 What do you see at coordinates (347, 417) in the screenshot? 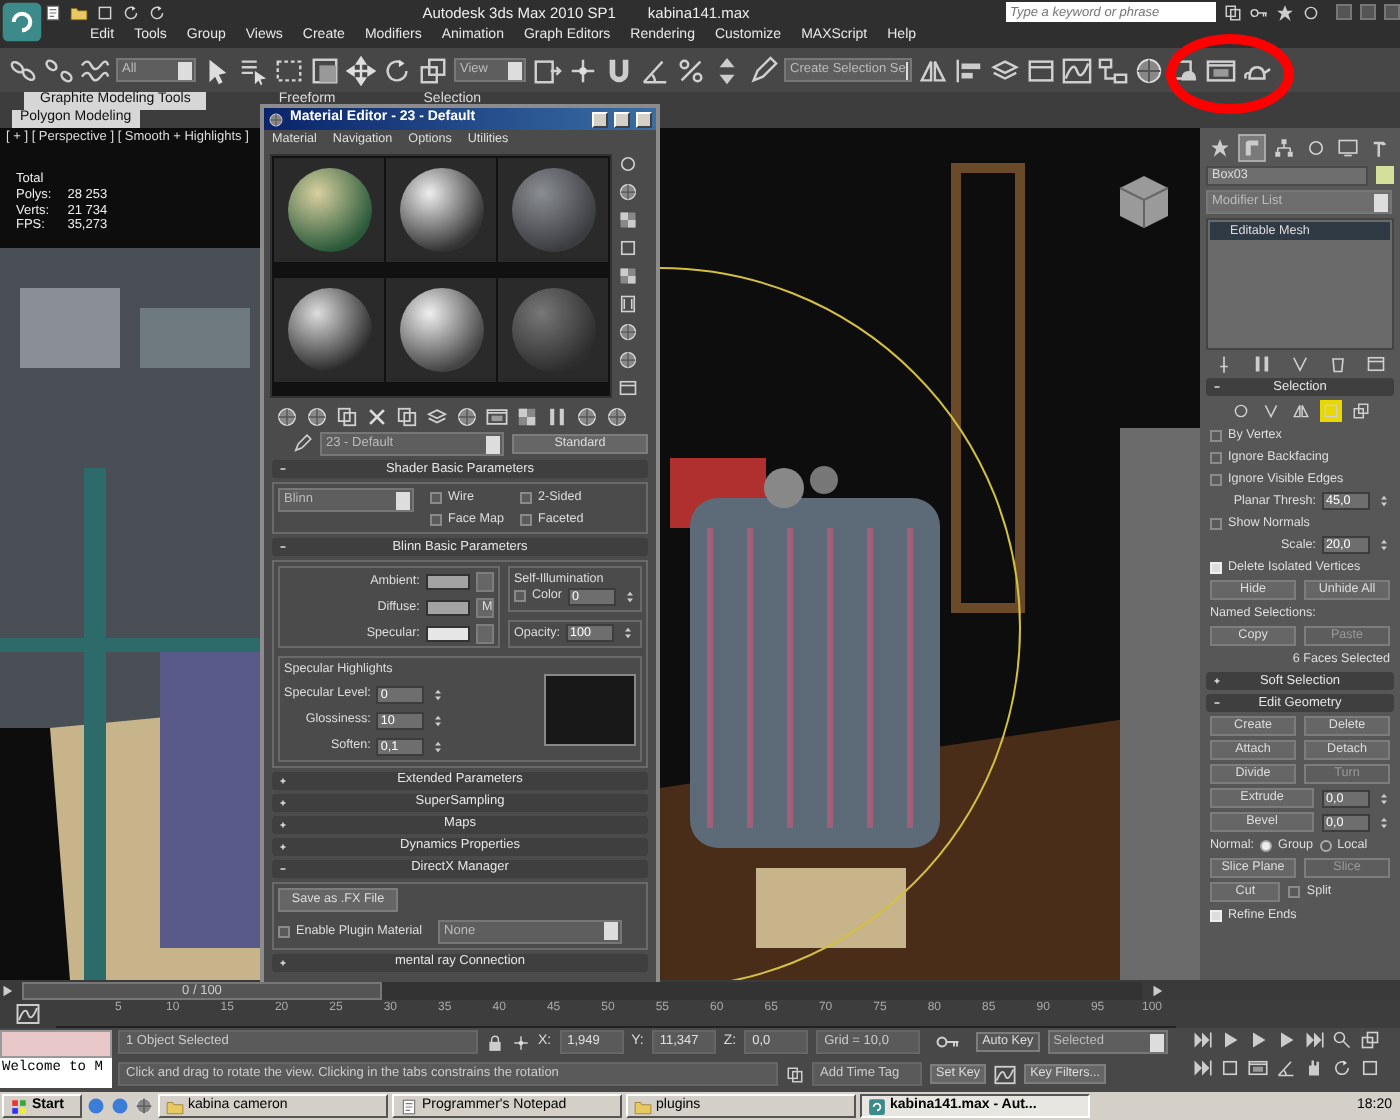
I see `boxes-icon` at bounding box center [347, 417].